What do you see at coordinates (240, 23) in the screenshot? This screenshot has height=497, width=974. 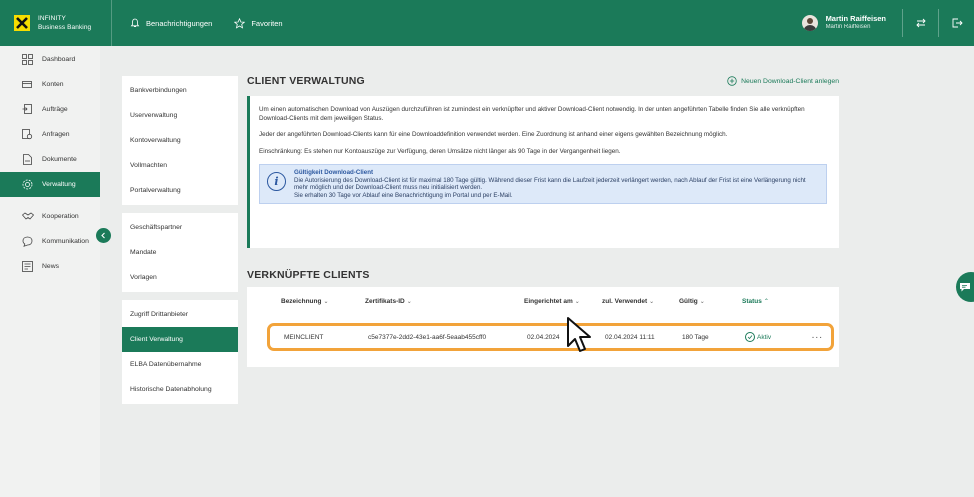 I see `star-icon` at bounding box center [240, 23].